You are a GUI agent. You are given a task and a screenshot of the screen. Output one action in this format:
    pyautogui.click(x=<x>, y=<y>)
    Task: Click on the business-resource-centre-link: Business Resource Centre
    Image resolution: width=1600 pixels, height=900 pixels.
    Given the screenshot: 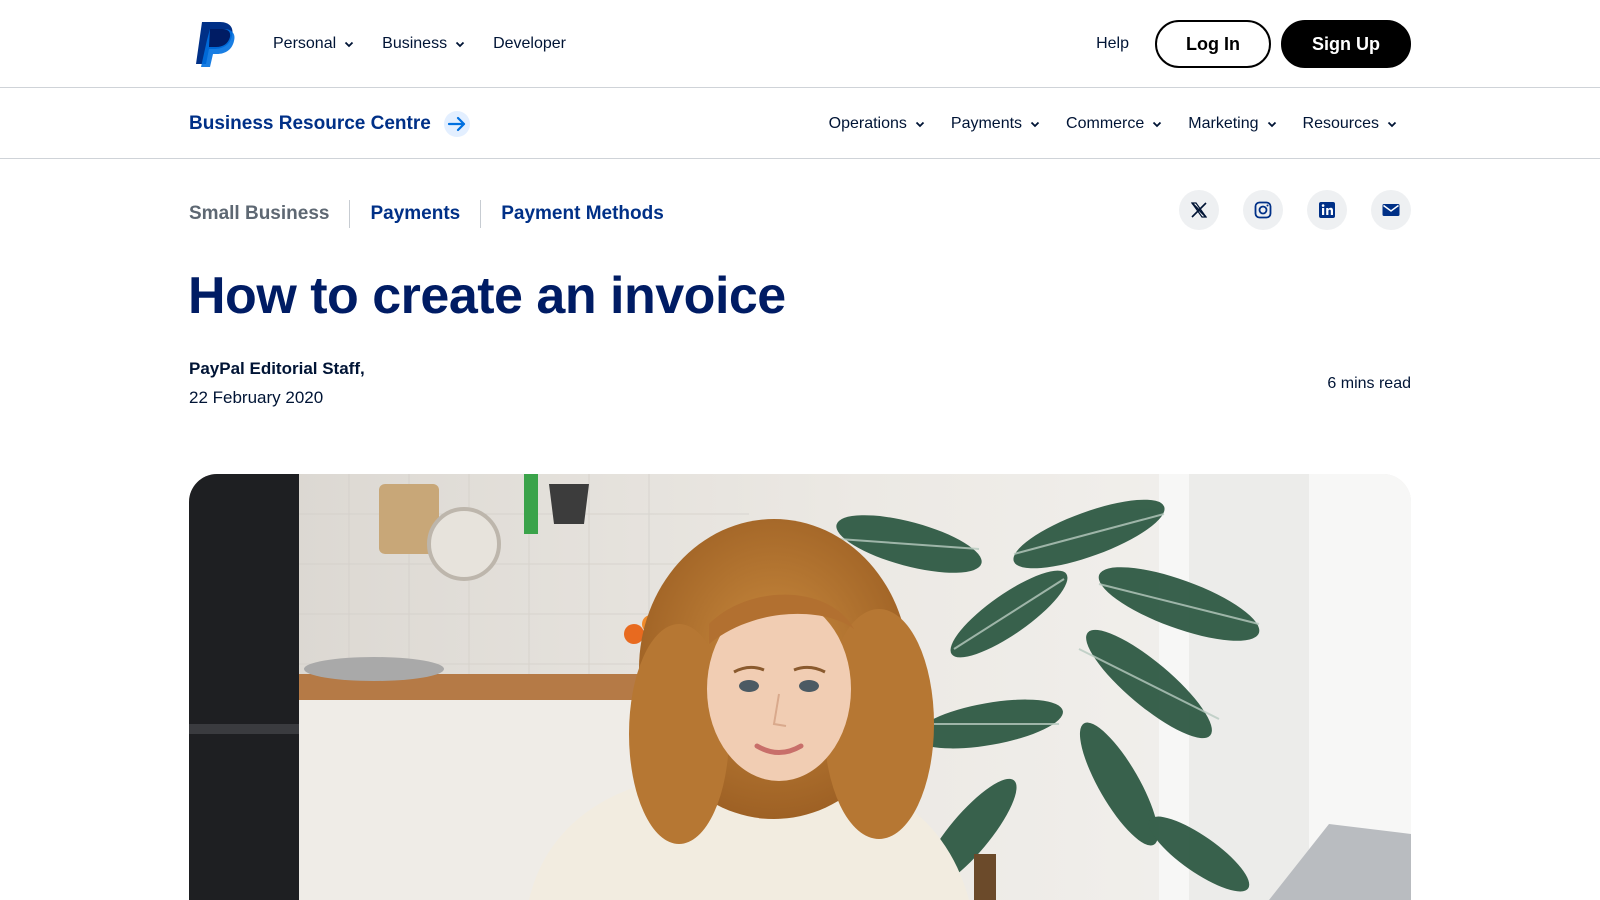 What is the action you would take?
    pyautogui.click(x=330, y=123)
    